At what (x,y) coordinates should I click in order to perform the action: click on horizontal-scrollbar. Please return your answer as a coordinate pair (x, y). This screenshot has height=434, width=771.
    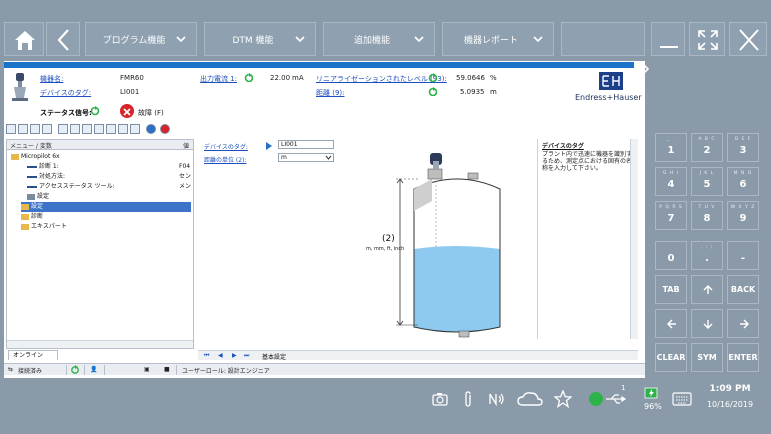
    Looking at the image, I should click on (100, 344).